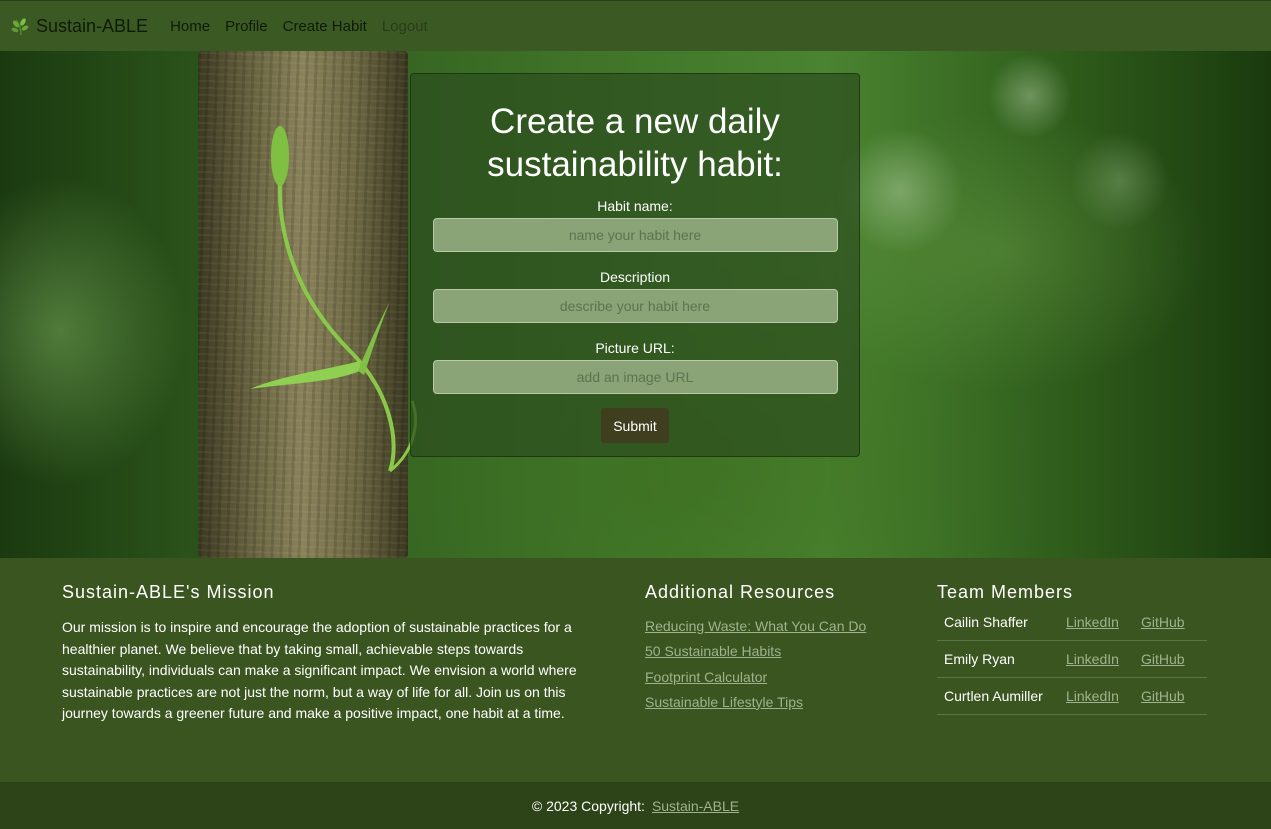  I want to click on table-row: Cailin Shaffer LinkedIn GitHub, so click(1072, 622).